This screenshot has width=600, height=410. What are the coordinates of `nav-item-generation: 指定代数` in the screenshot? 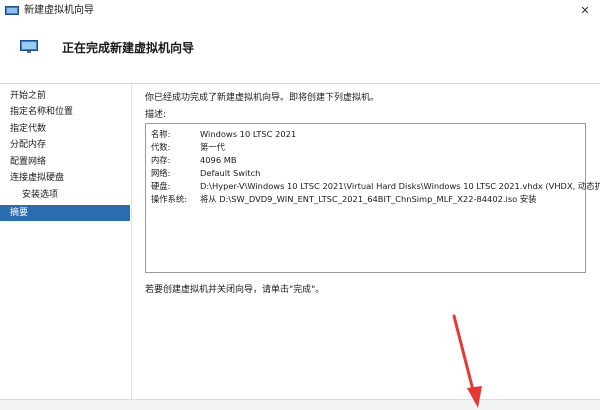 It's located at (65, 129).